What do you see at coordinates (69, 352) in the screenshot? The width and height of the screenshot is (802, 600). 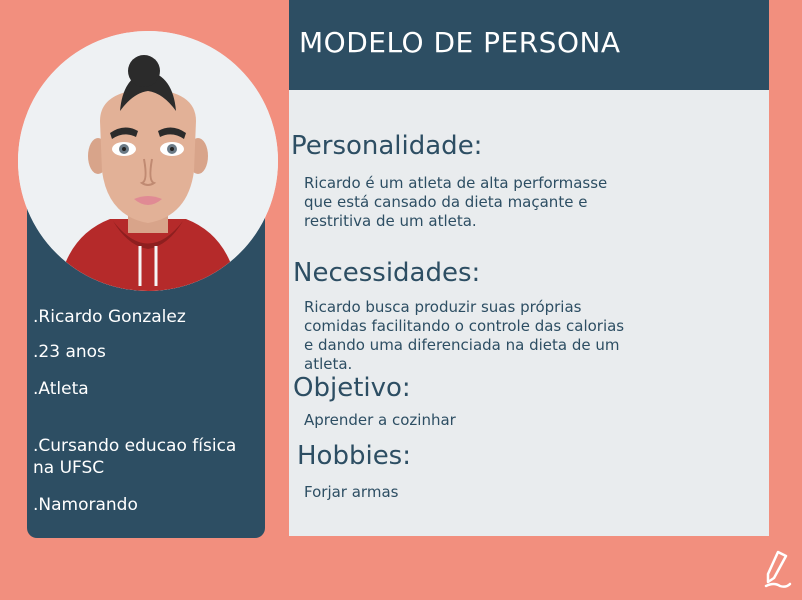 I see `profile-age: .23 anos` at bounding box center [69, 352].